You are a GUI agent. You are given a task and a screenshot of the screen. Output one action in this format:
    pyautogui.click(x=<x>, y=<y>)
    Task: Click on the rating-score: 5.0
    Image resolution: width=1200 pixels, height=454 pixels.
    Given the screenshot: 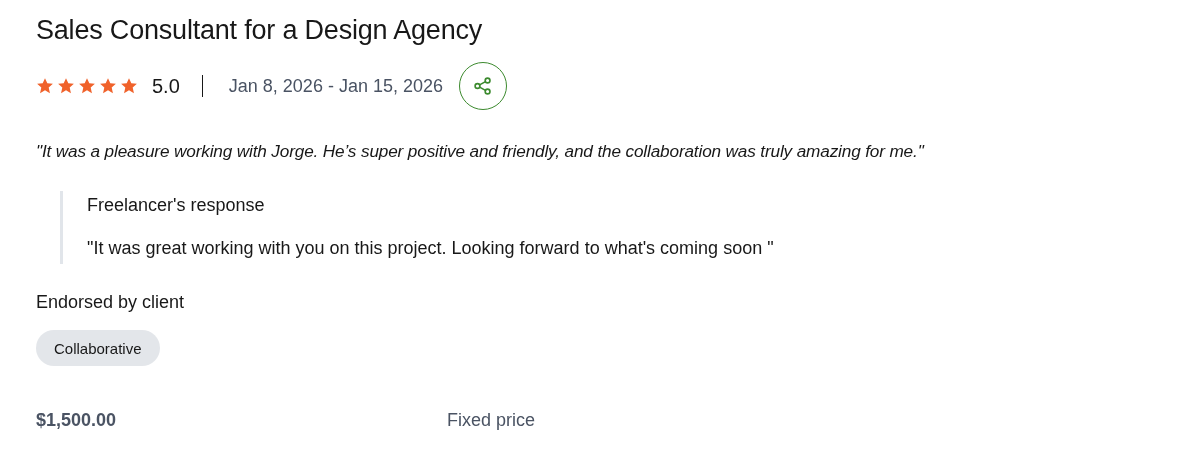 What is the action you would take?
    pyautogui.click(x=166, y=86)
    